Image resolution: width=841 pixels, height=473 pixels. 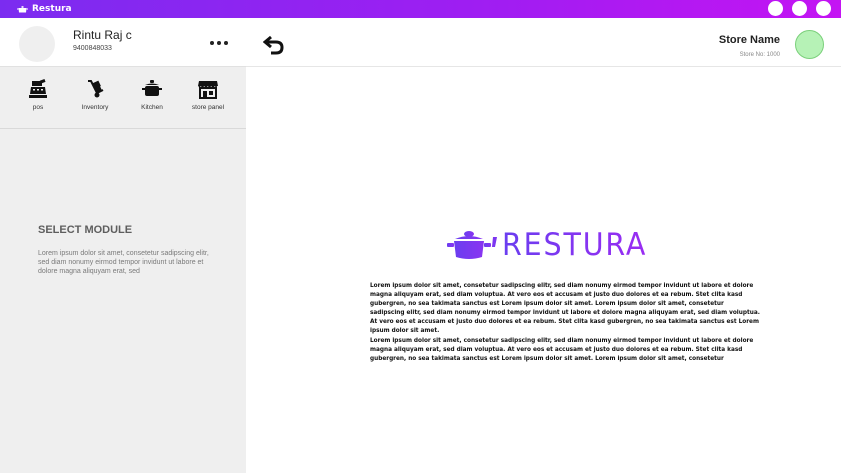 I want to click on minimize-button, so click(x=775, y=8).